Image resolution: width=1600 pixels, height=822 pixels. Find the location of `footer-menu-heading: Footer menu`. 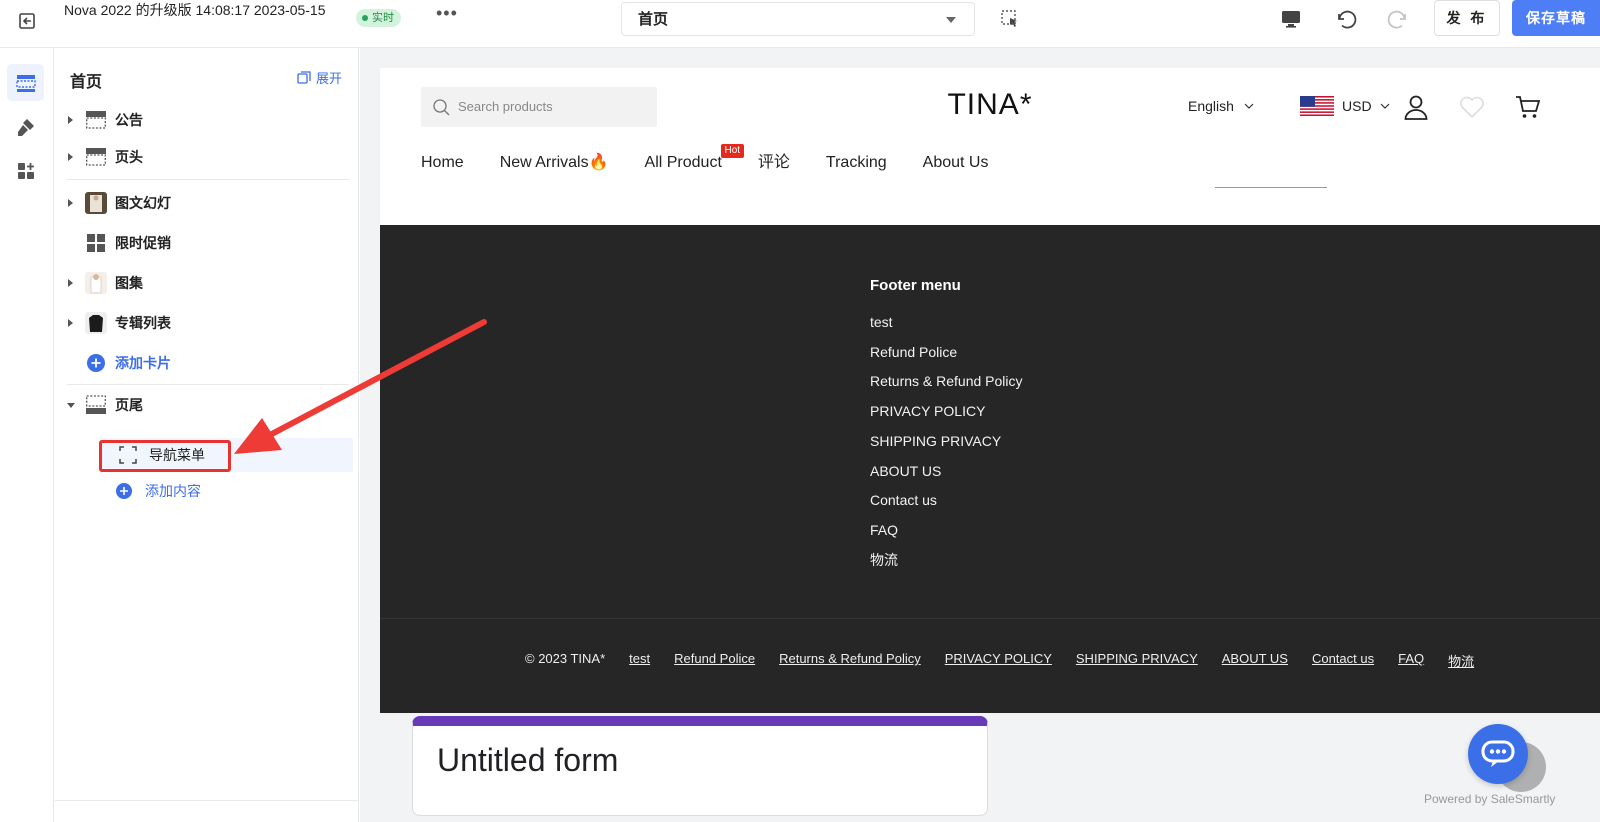

footer-menu-heading: Footer menu is located at coordinates (915, 285).